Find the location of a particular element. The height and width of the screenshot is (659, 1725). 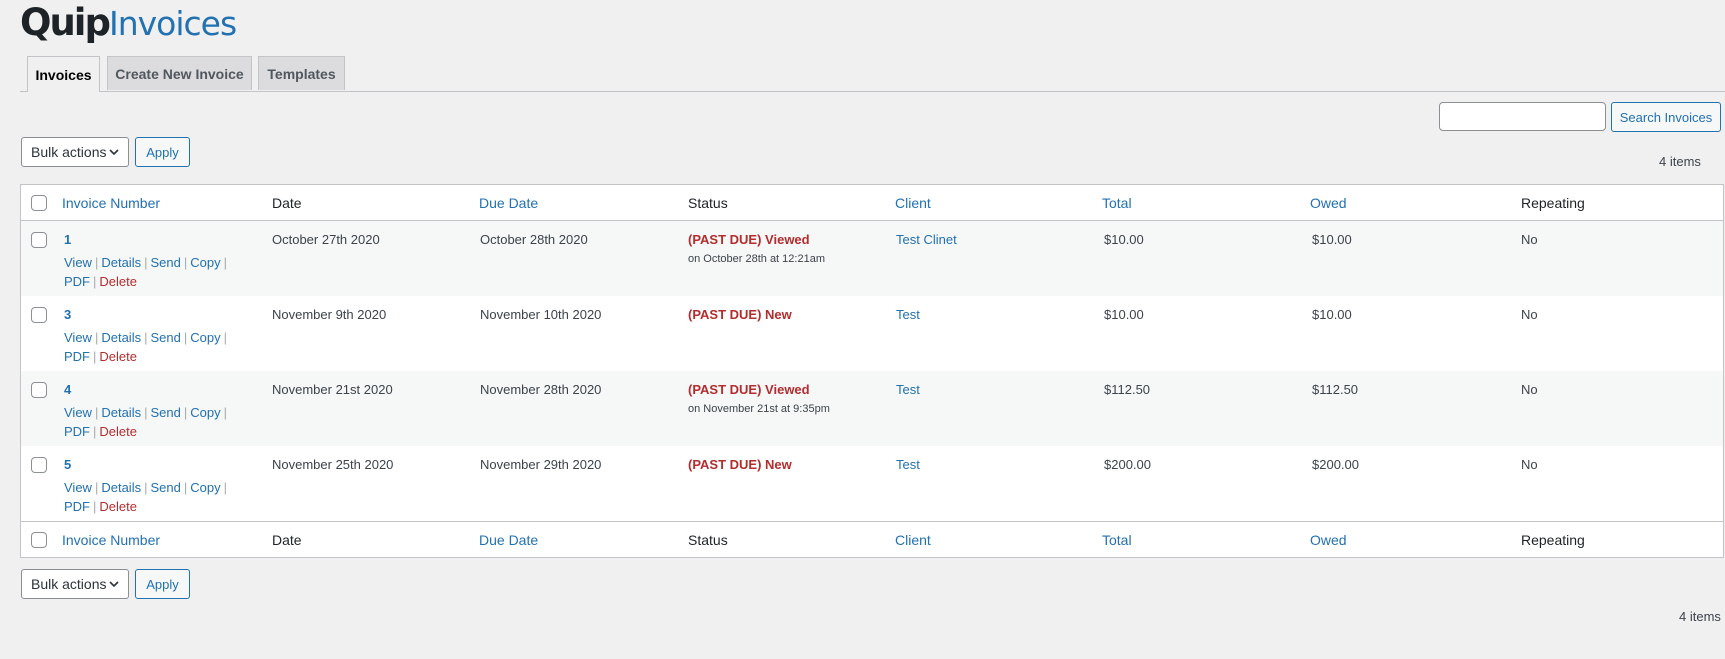

apply-button-bottom: Apply is located at coordinates (162, 584).